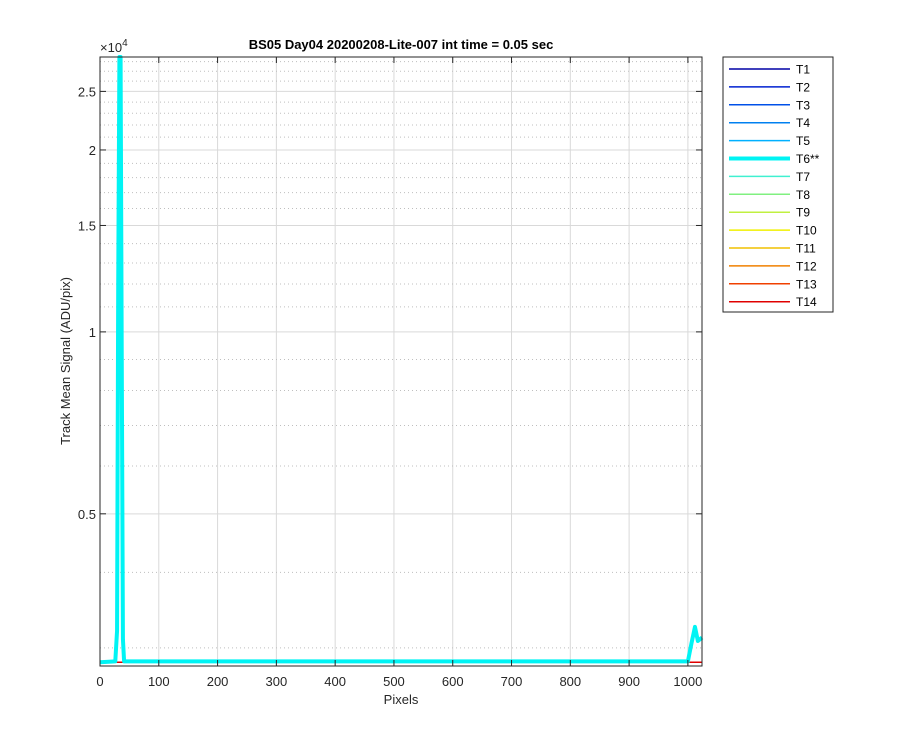 This screenshot has width=900, height=750. I want to click on y-exponent-power: 4, so click(125, 43).